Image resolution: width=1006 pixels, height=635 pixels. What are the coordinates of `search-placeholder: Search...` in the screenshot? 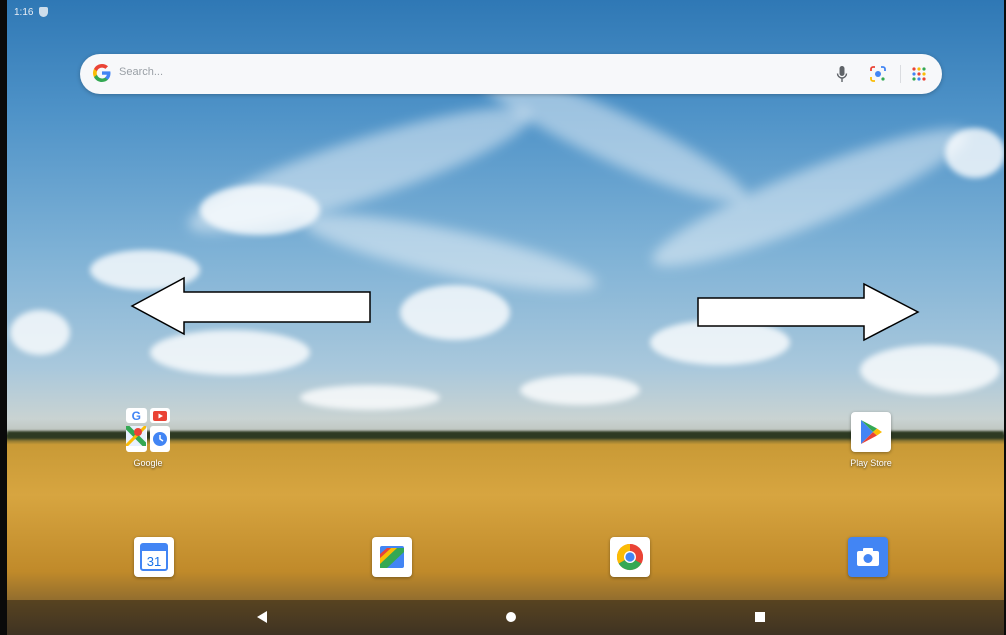 It's located at (141, 72).